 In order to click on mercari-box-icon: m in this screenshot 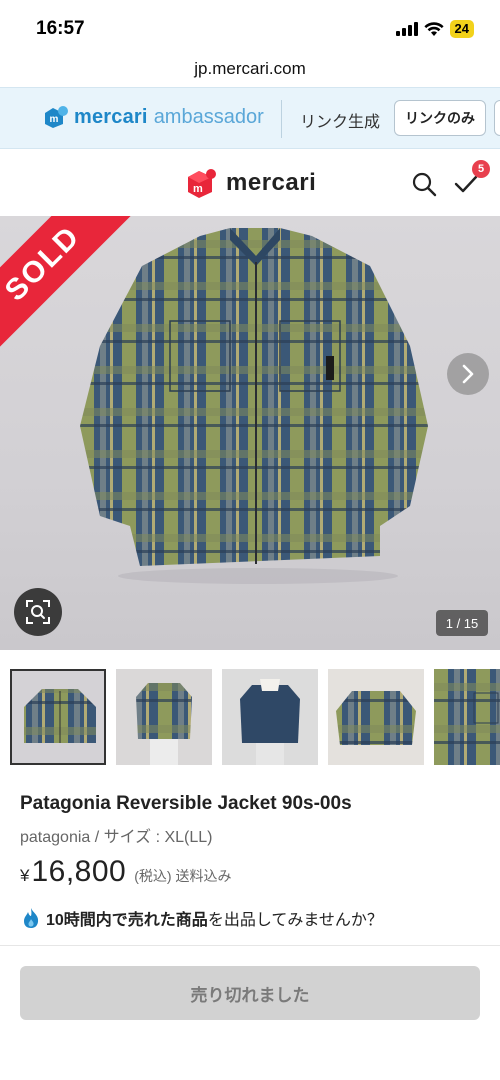, I will do `click(202, 183)`.